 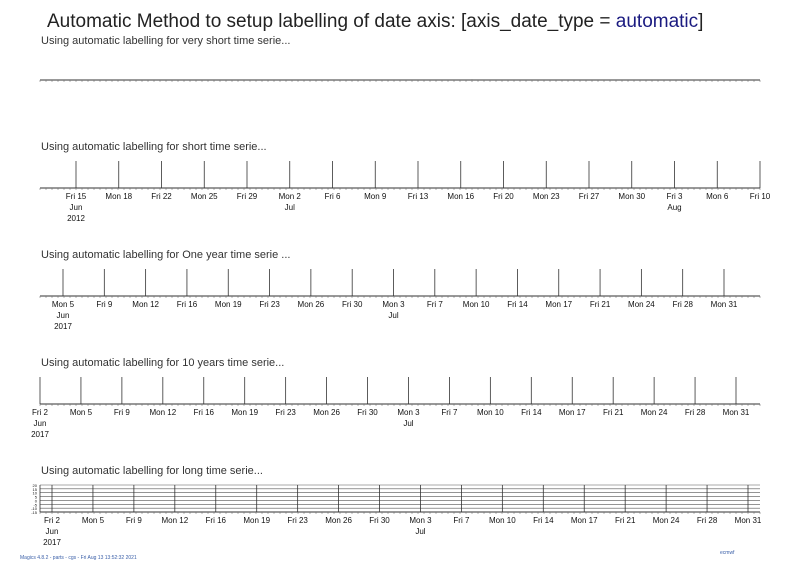 What do you see at coordinates (418, 196) in the screenshot?
I see `x-tick-label-1-8: Fri 13` at bounding box center [418, 196].